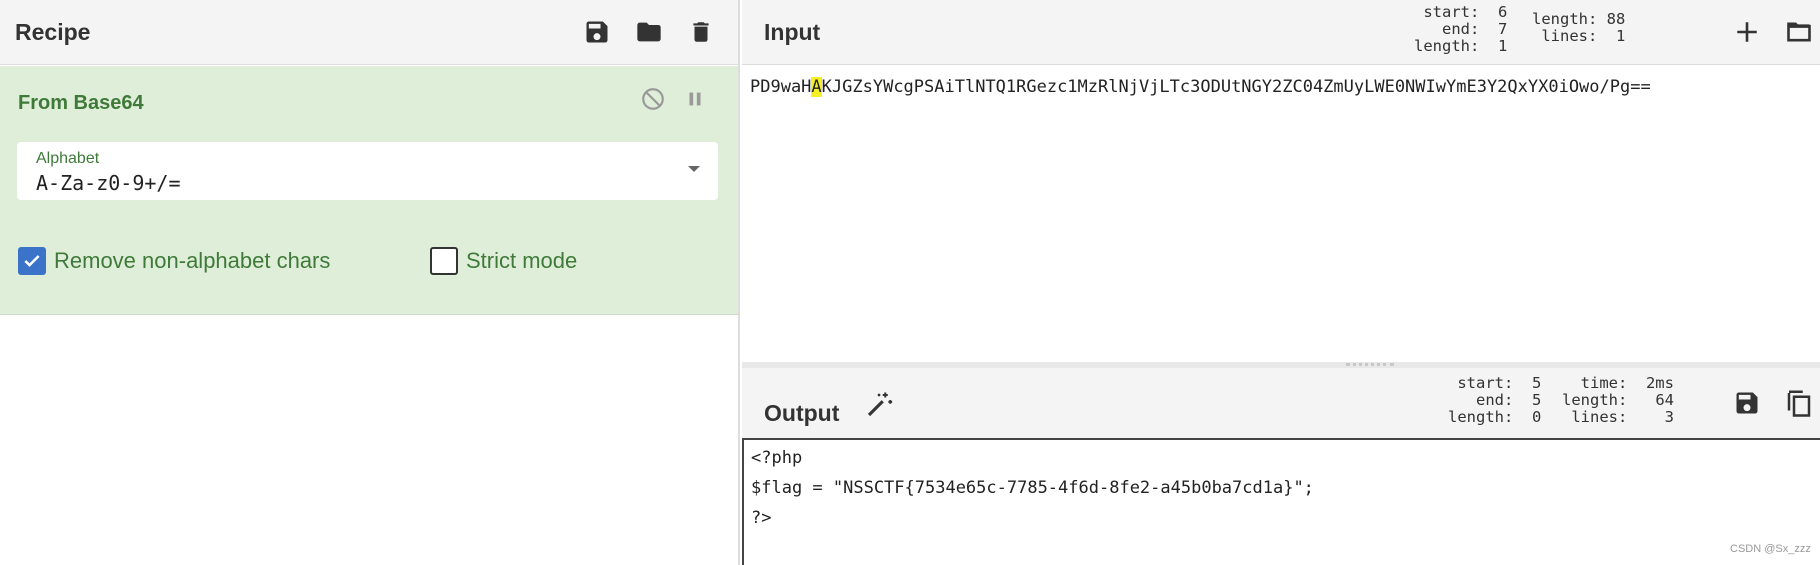 This screenshot has height=565, width=1820. What do you see at coordinates (816, 87) in the screenshot?
I see `selected-text: A` at bounding box center [816, 87].